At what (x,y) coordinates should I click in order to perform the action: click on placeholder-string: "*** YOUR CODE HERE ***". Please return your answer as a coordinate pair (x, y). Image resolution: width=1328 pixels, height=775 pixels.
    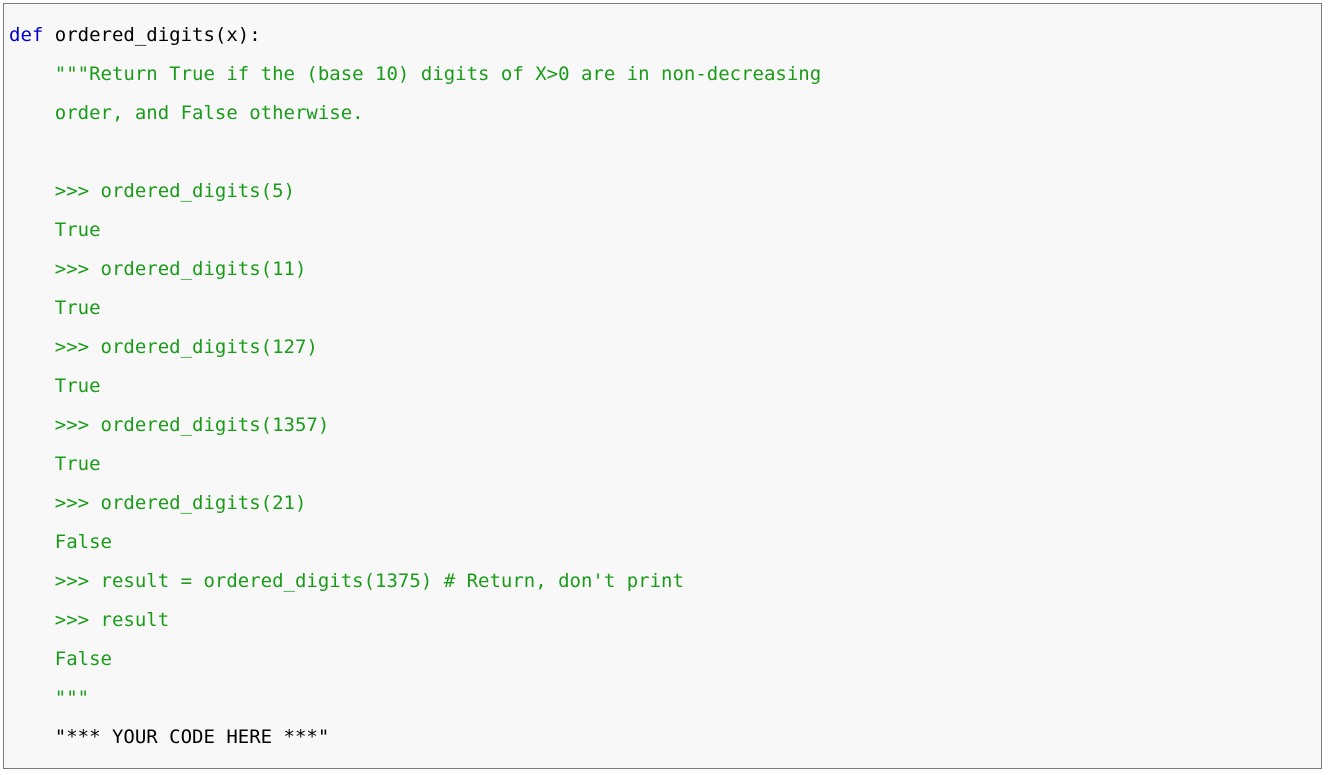
    Looking at the image, I should click on (192, 737).